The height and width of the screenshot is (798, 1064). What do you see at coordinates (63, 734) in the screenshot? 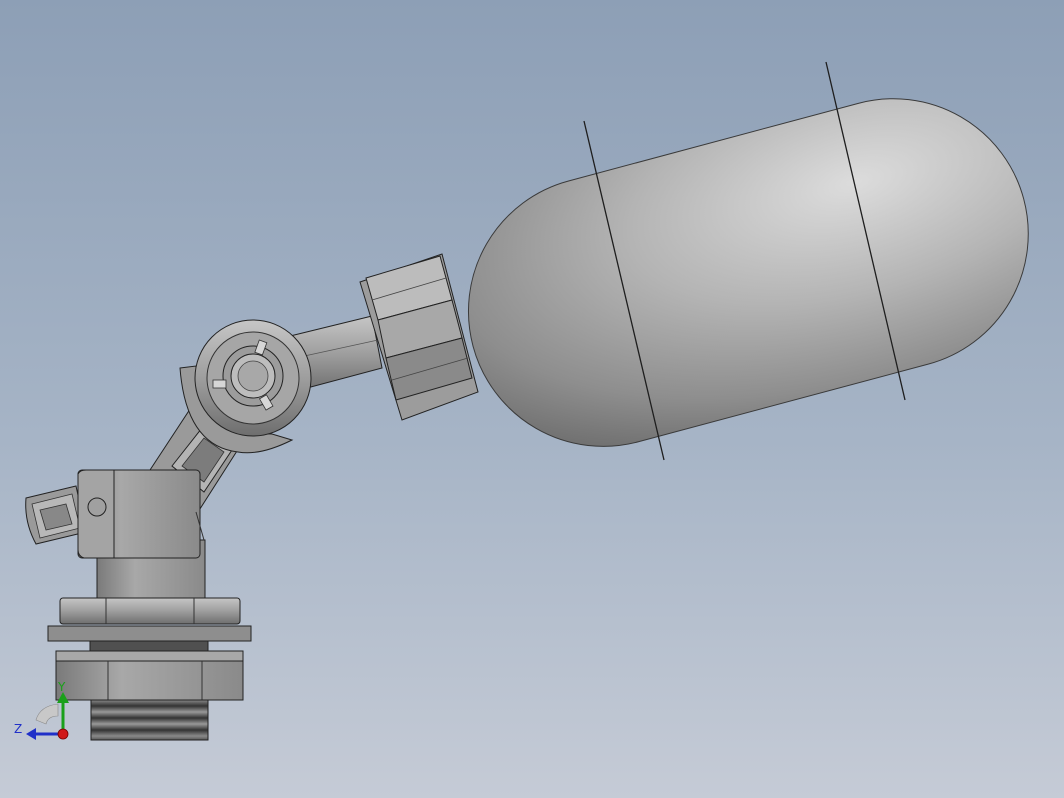
I see `x-axis-dot` at bounding box center [63, 734].